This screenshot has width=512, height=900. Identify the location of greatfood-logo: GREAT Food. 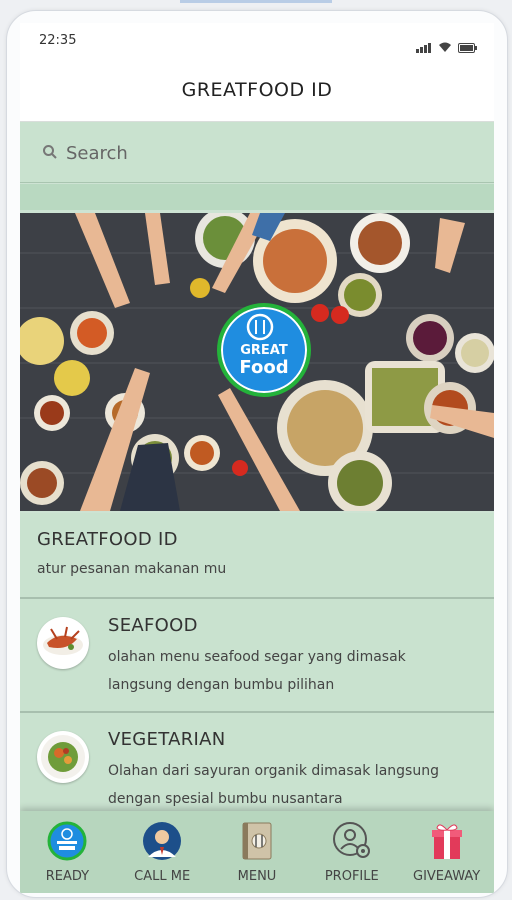
(264, 350).